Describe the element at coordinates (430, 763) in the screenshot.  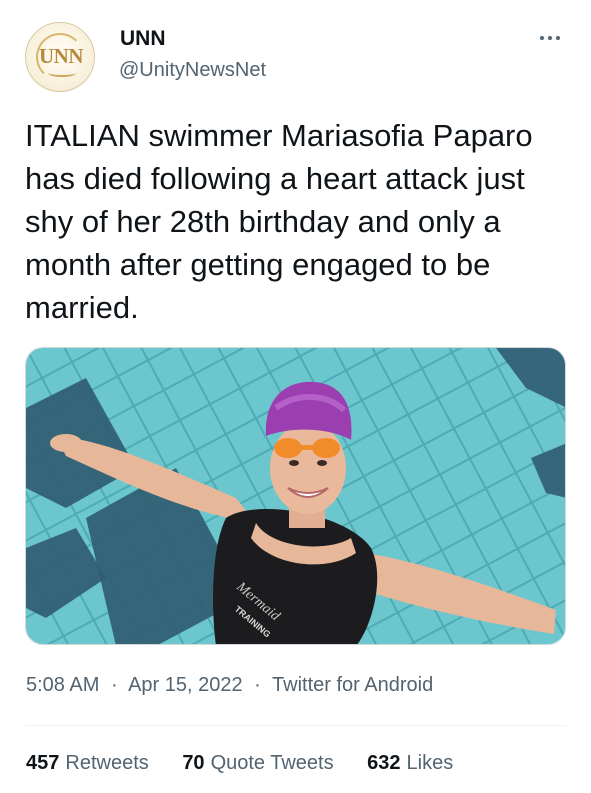
I see `likes-label: Likes` at that location.